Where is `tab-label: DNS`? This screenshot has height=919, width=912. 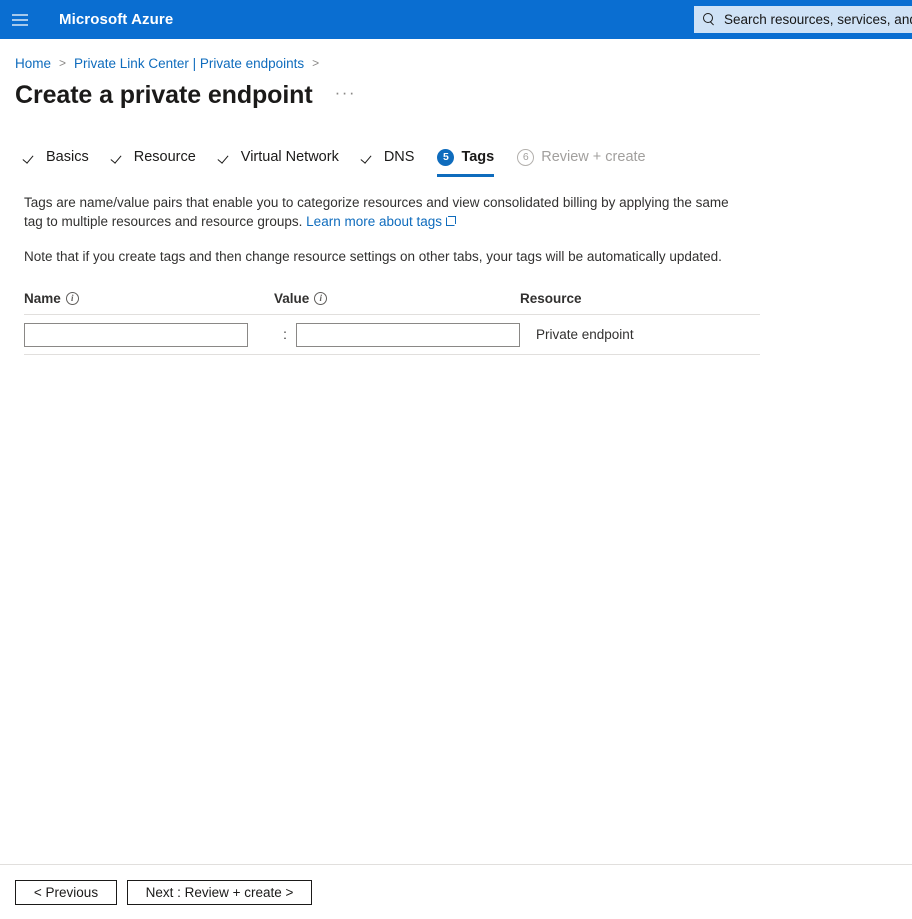 tab-label: DNS is located at coordinates (399, 157).